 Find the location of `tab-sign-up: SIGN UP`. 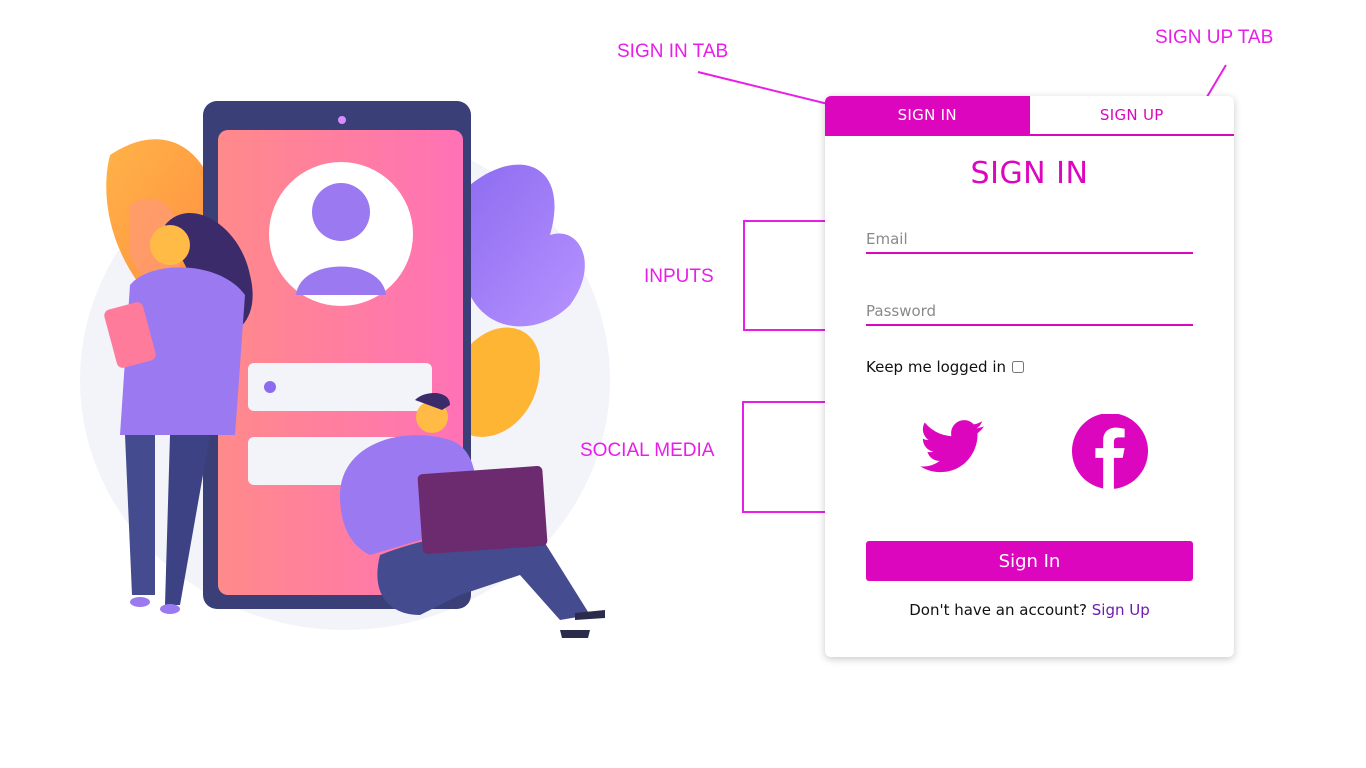

tab-sign-up: SIGN UP is located at coordinates (1131, 115).